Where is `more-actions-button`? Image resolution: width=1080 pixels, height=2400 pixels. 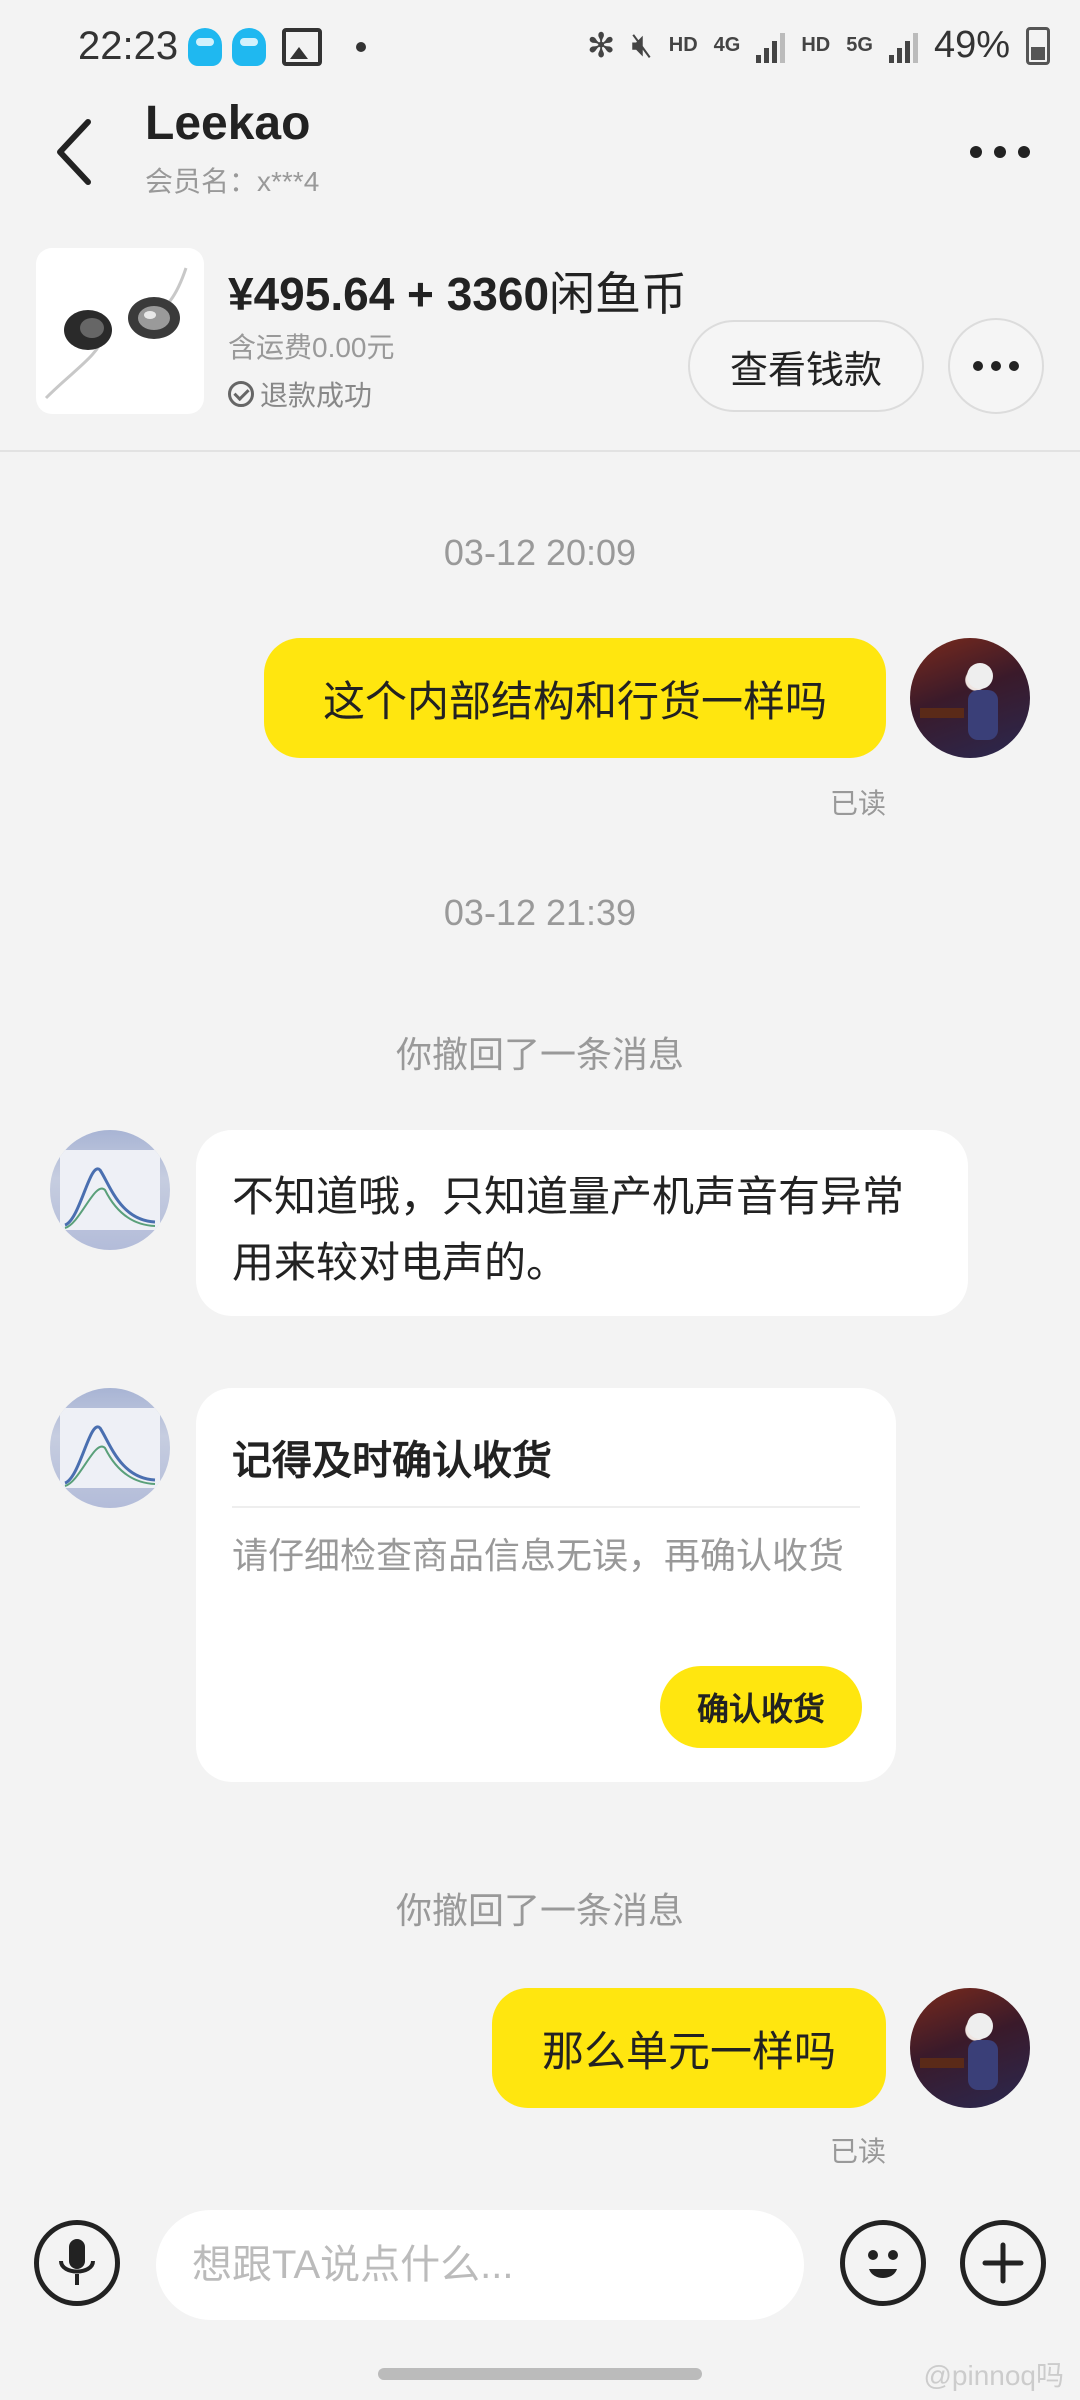 more-actions-button is located at coordinates (1003, 2263).